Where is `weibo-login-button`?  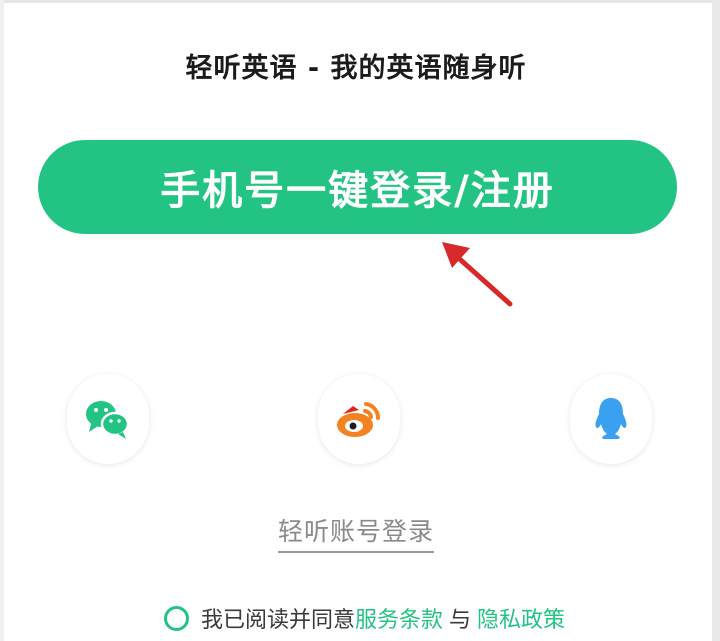 weibo-login-button is located at coordinates (359, 419).